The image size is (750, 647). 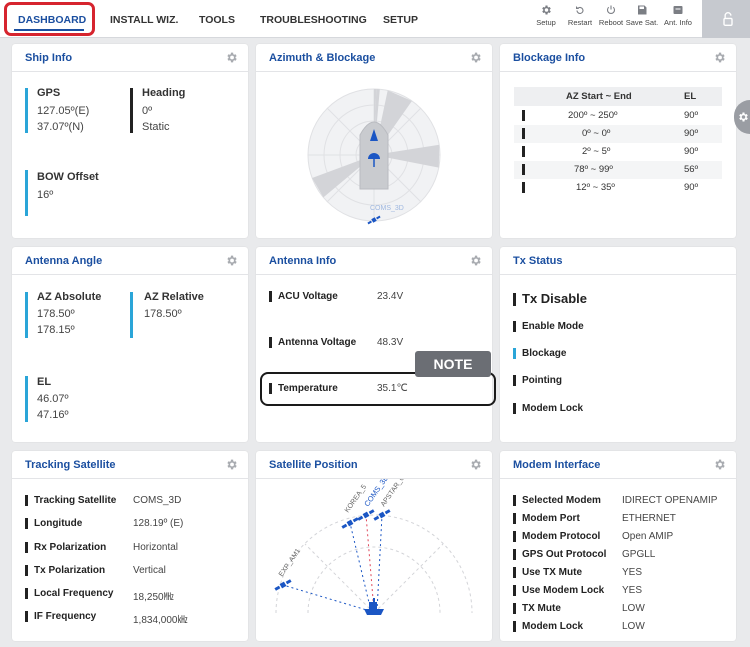 I want to click on tx-disable-label: Tx Disable, so click(x=555, y=298).